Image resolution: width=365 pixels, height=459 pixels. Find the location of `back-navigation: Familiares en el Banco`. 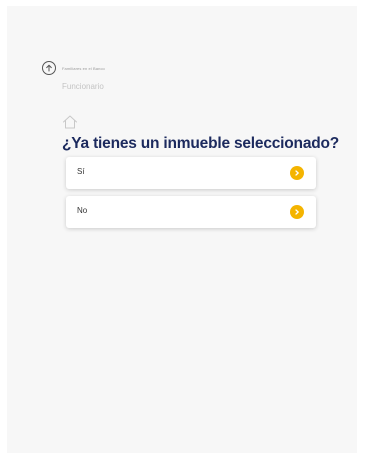

back-navigation: Familiares en el Banco is located at coordinates (73, 68).